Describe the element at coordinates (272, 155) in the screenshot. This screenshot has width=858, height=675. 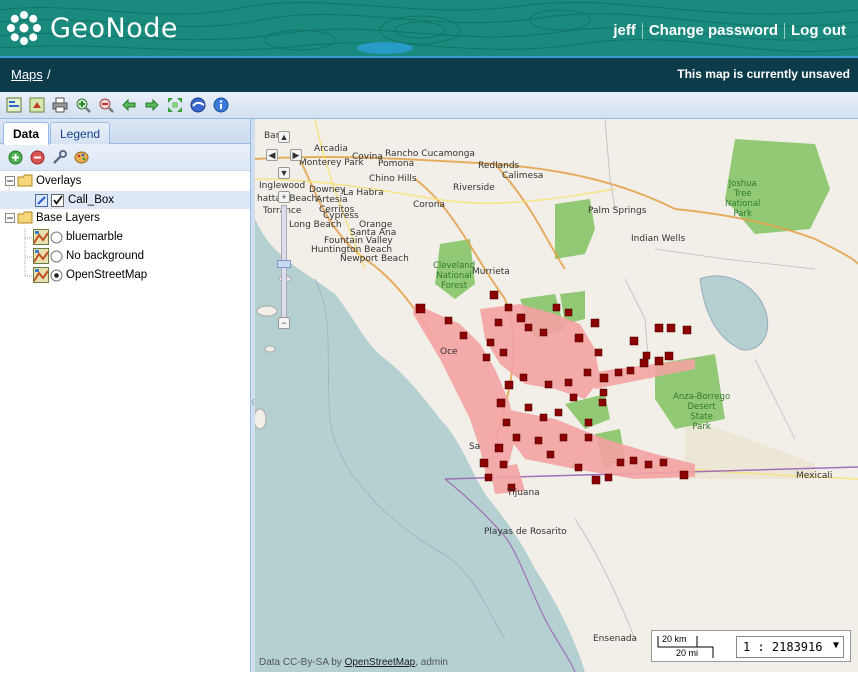
I see `pan-left-button: ◀` at that location.